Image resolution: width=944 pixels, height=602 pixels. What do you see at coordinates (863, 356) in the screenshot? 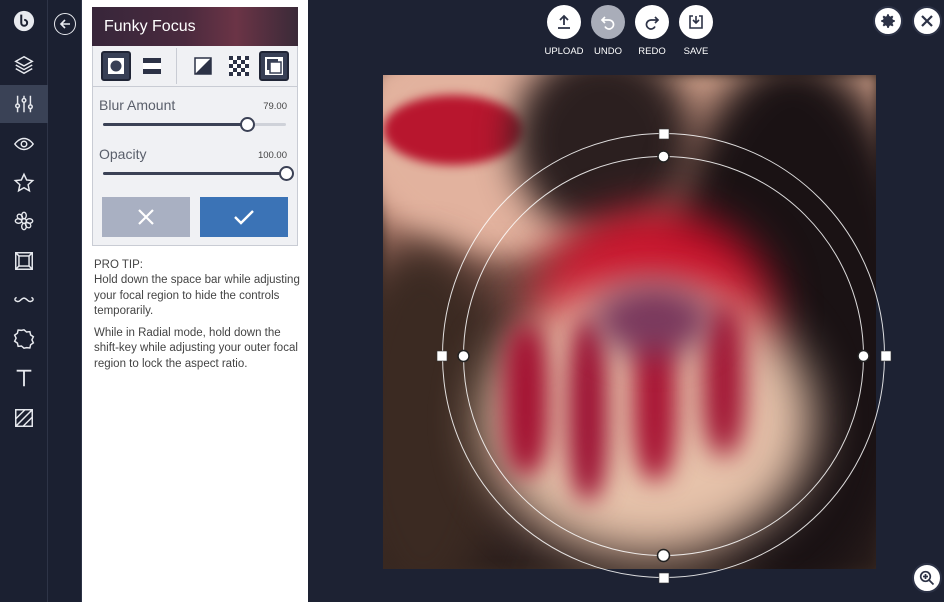
I see `inner-handle-right` at bounding box center [863, 356].